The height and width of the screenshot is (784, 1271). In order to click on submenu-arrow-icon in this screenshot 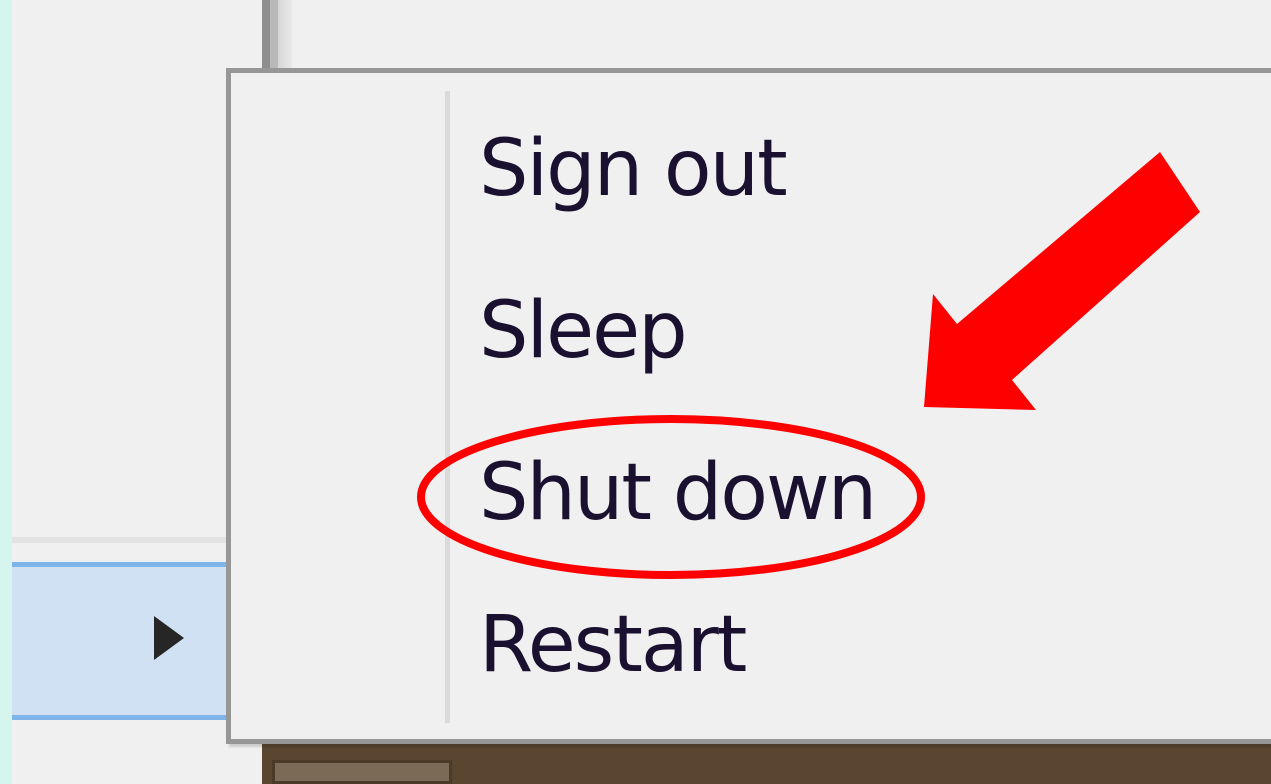, I will do `click(169, 638)`.